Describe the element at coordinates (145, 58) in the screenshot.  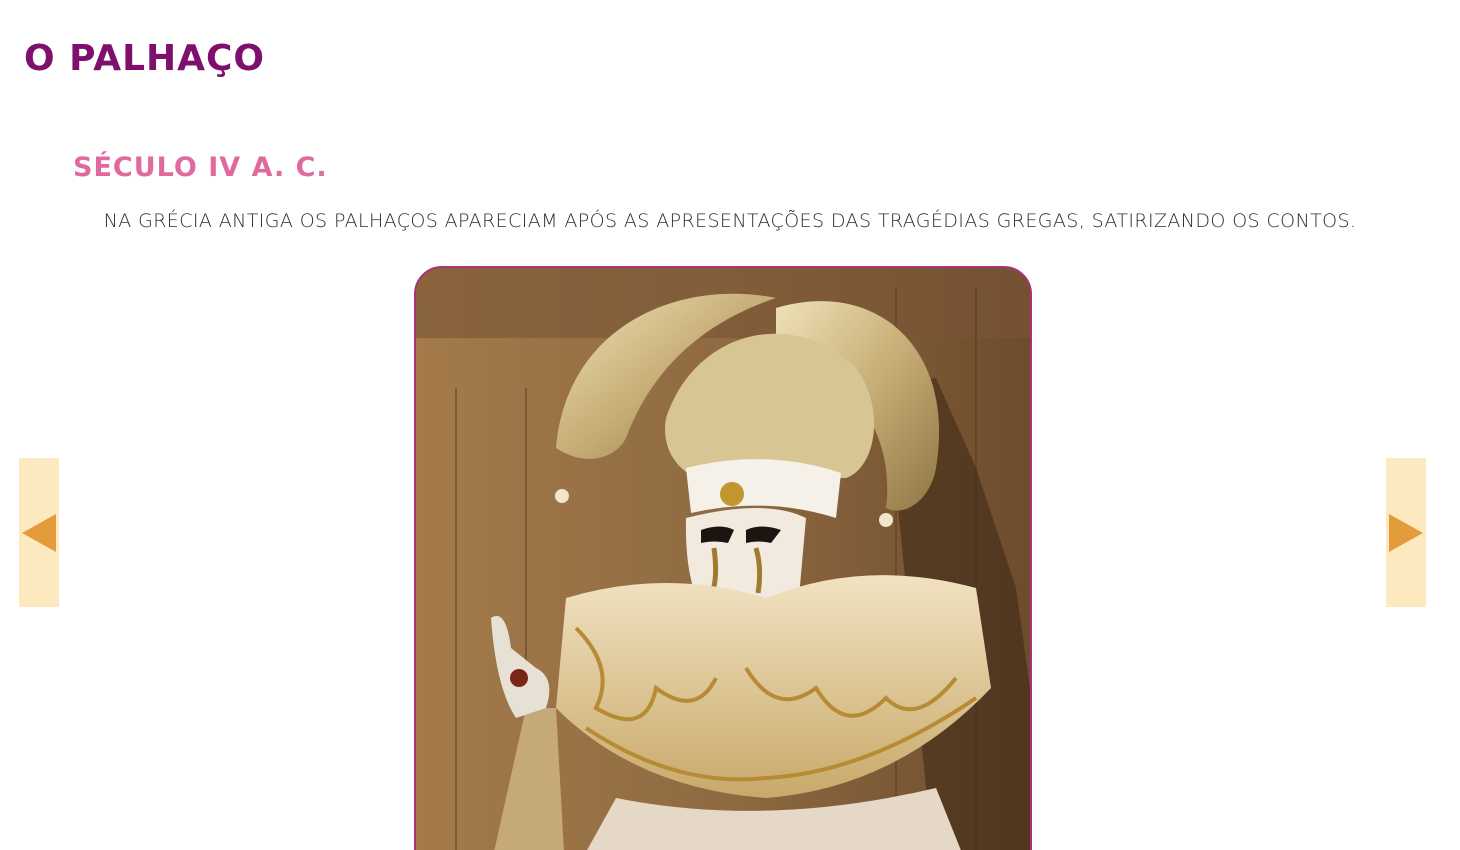
I see `page-title: O PALHAÇO` at that location.